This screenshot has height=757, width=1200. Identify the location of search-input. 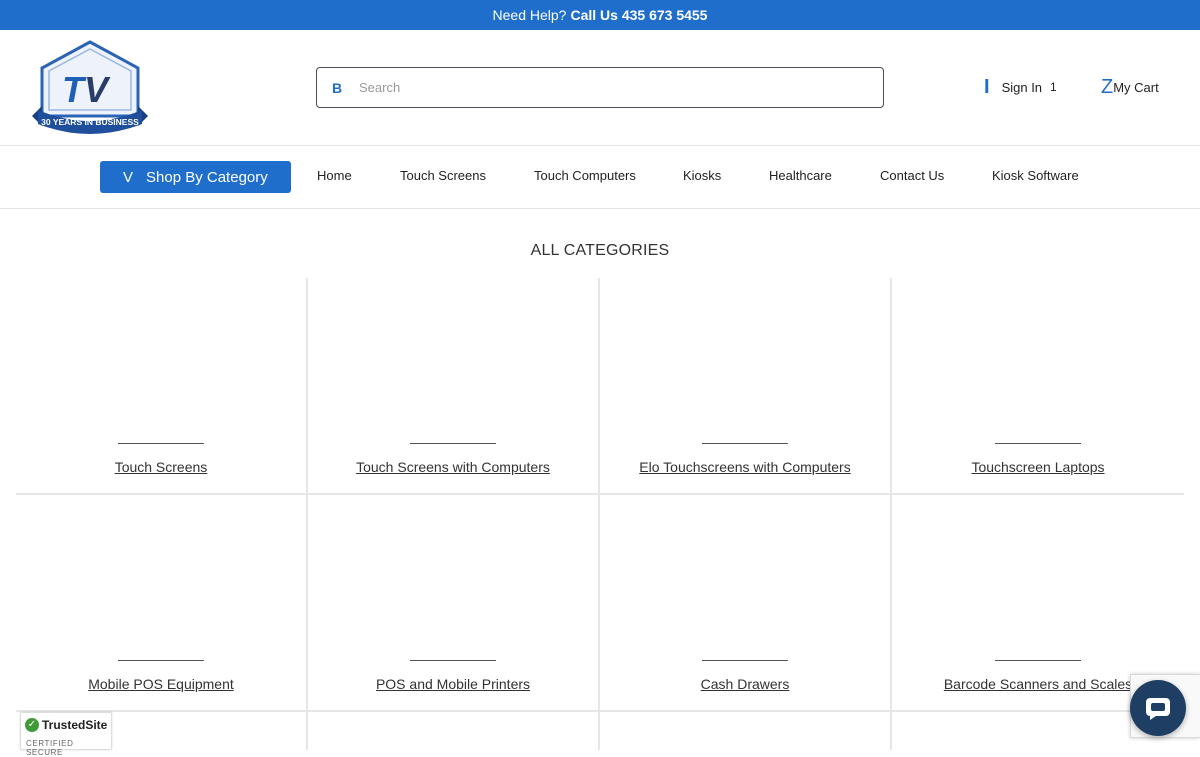
(620, 87).